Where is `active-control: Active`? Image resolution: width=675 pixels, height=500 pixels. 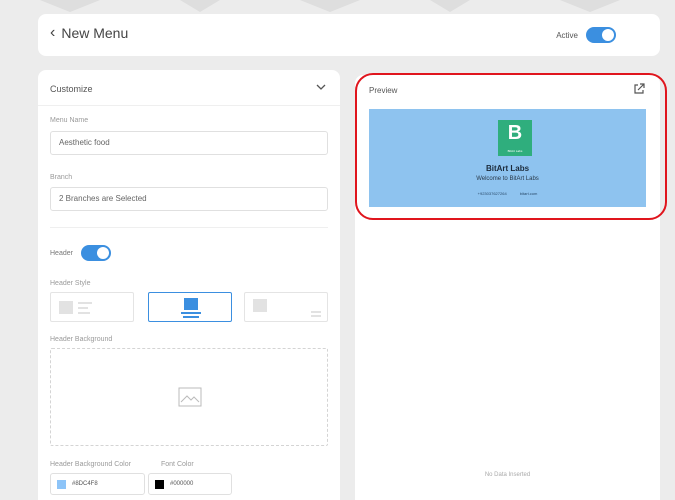
active-control: Active is located at coordinates (586, 35).